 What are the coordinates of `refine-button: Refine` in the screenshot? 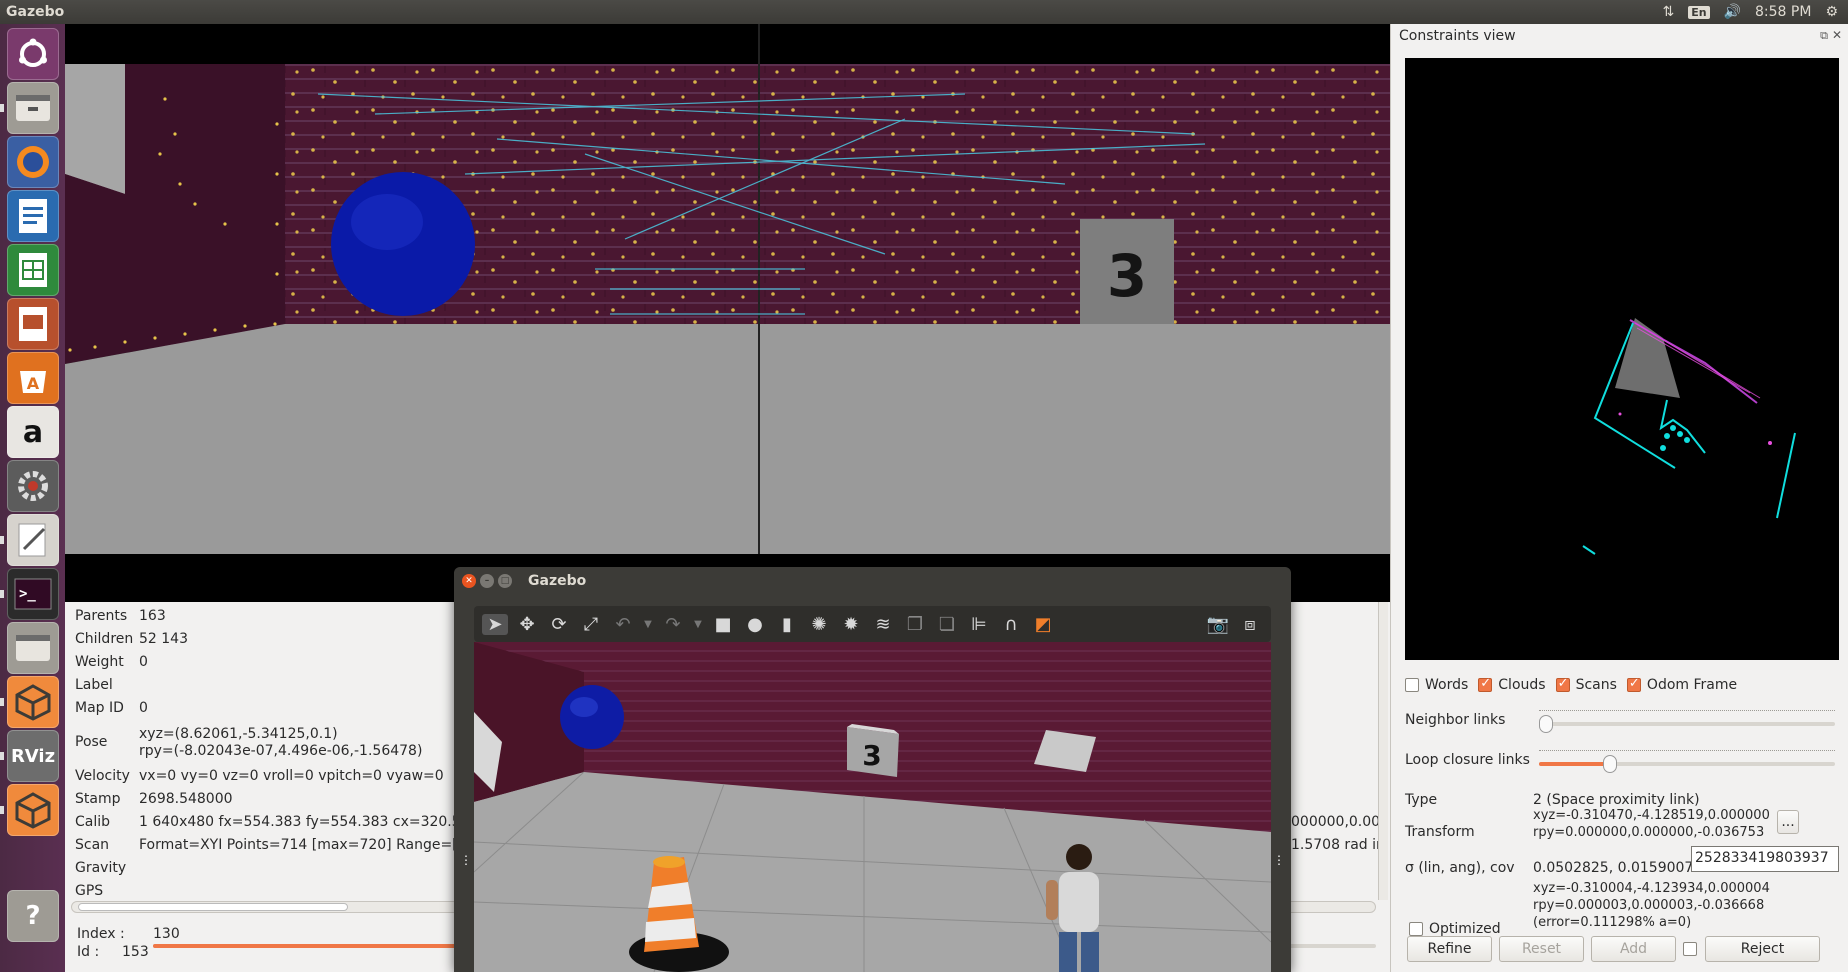 It's located at (1449, 949).